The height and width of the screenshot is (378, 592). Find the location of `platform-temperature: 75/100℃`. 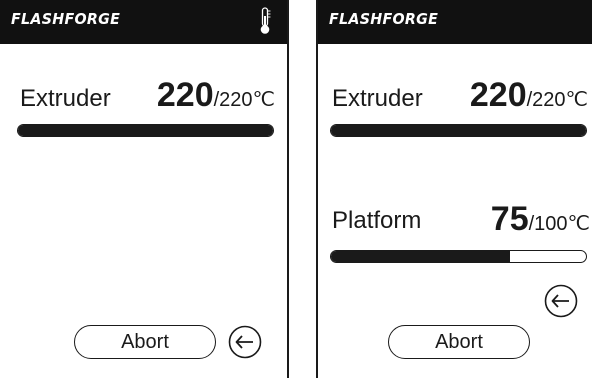

platform-temperature: 75/100℃ is located at coordinates (540, 219).